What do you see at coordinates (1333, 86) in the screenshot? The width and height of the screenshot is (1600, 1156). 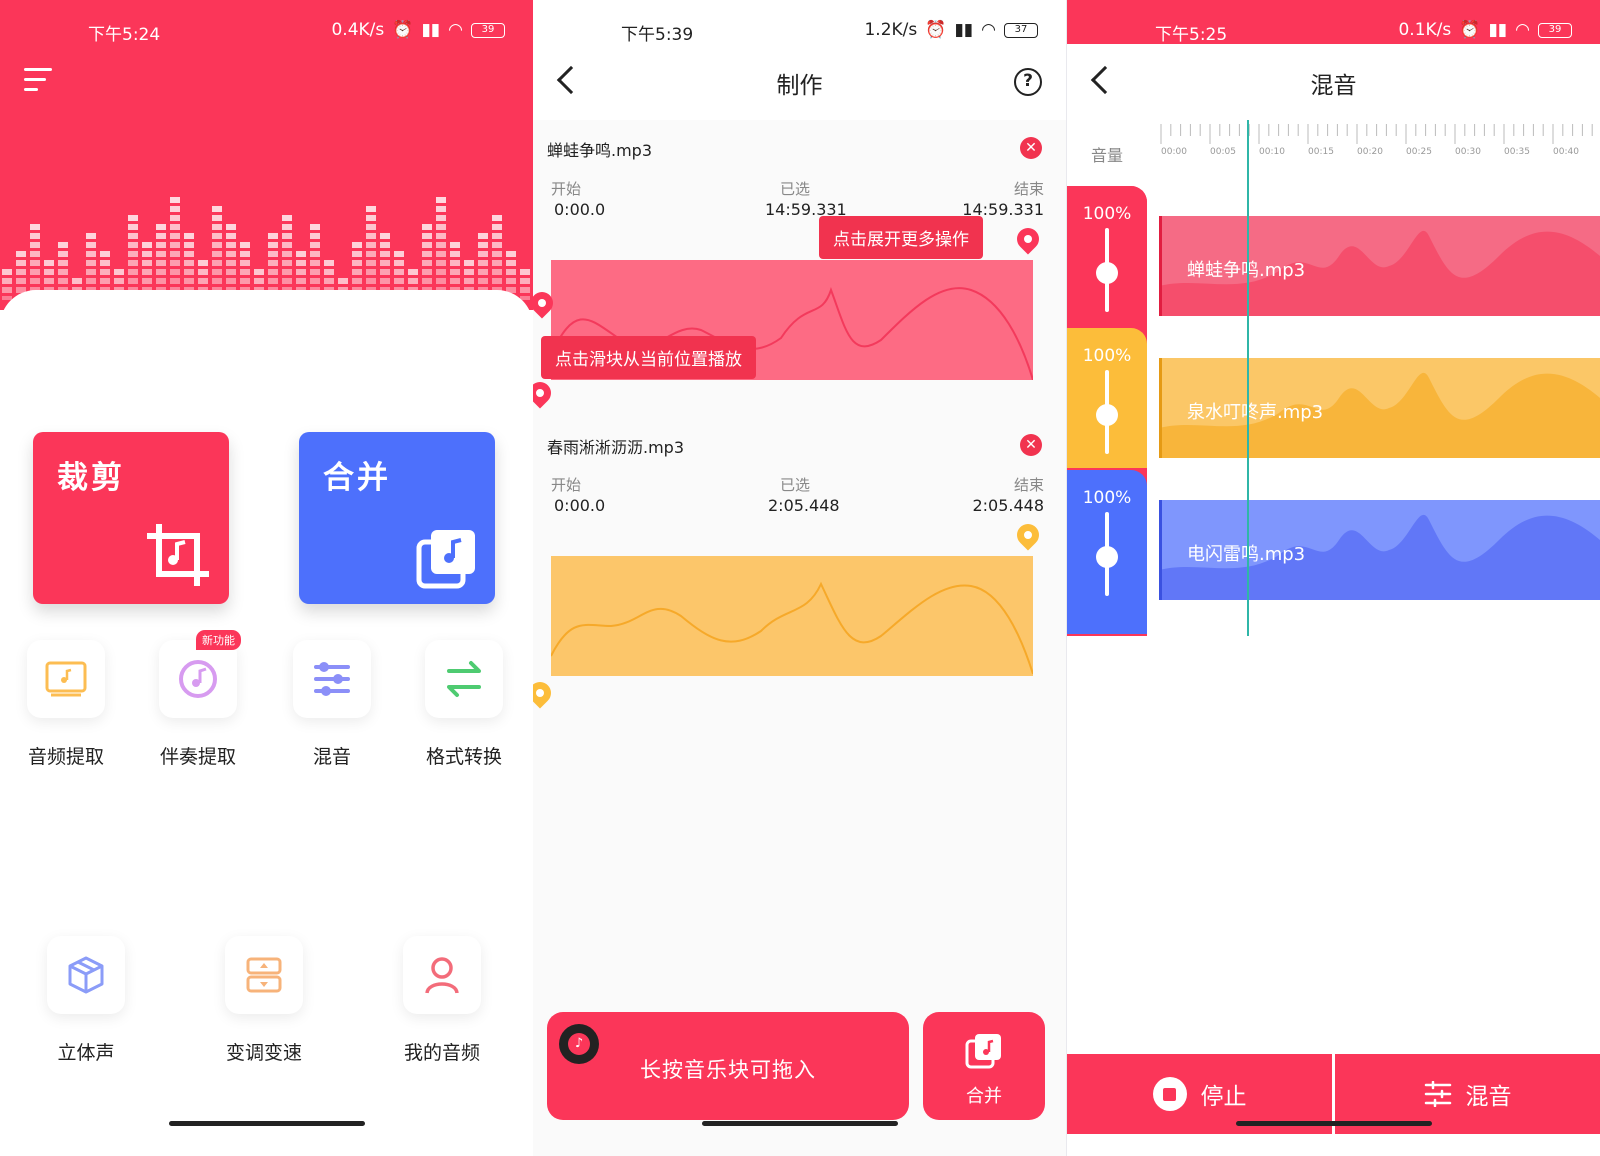 I see `page-title: 混音` at bounding box center [1333, 86].